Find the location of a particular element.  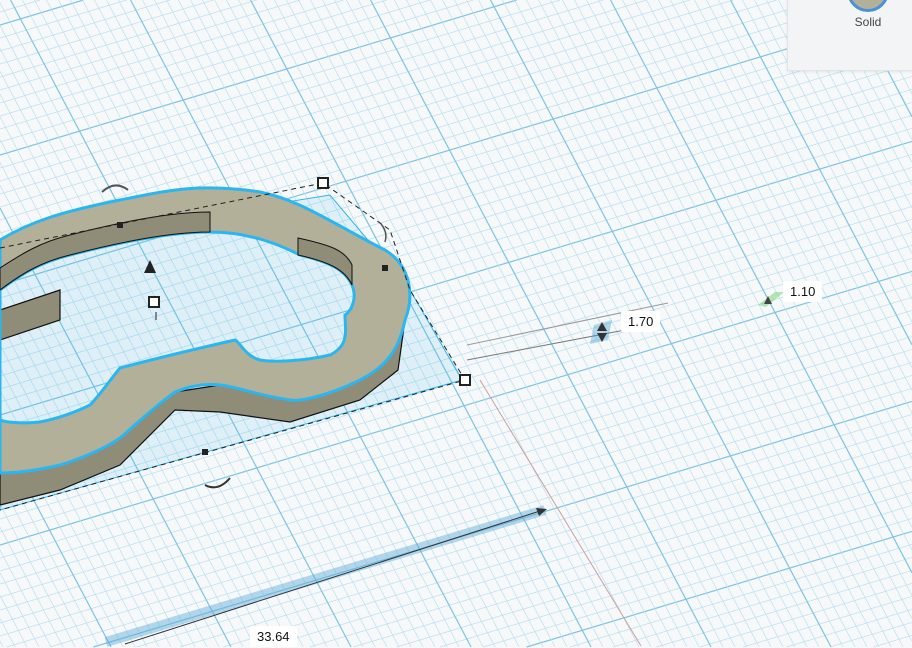

length-ruler-line is located at coordinates (332, 577).